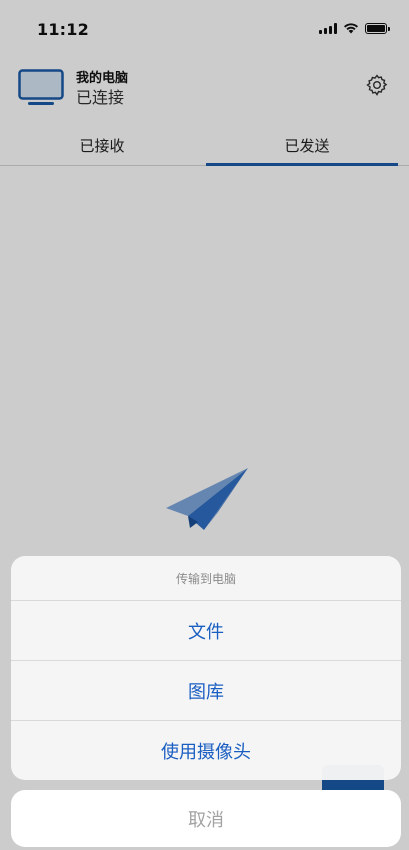 Image resolution: width=409 pixels, height=850 pixels. I want to click on option-gallery-button: 图库, so click(206, 691).